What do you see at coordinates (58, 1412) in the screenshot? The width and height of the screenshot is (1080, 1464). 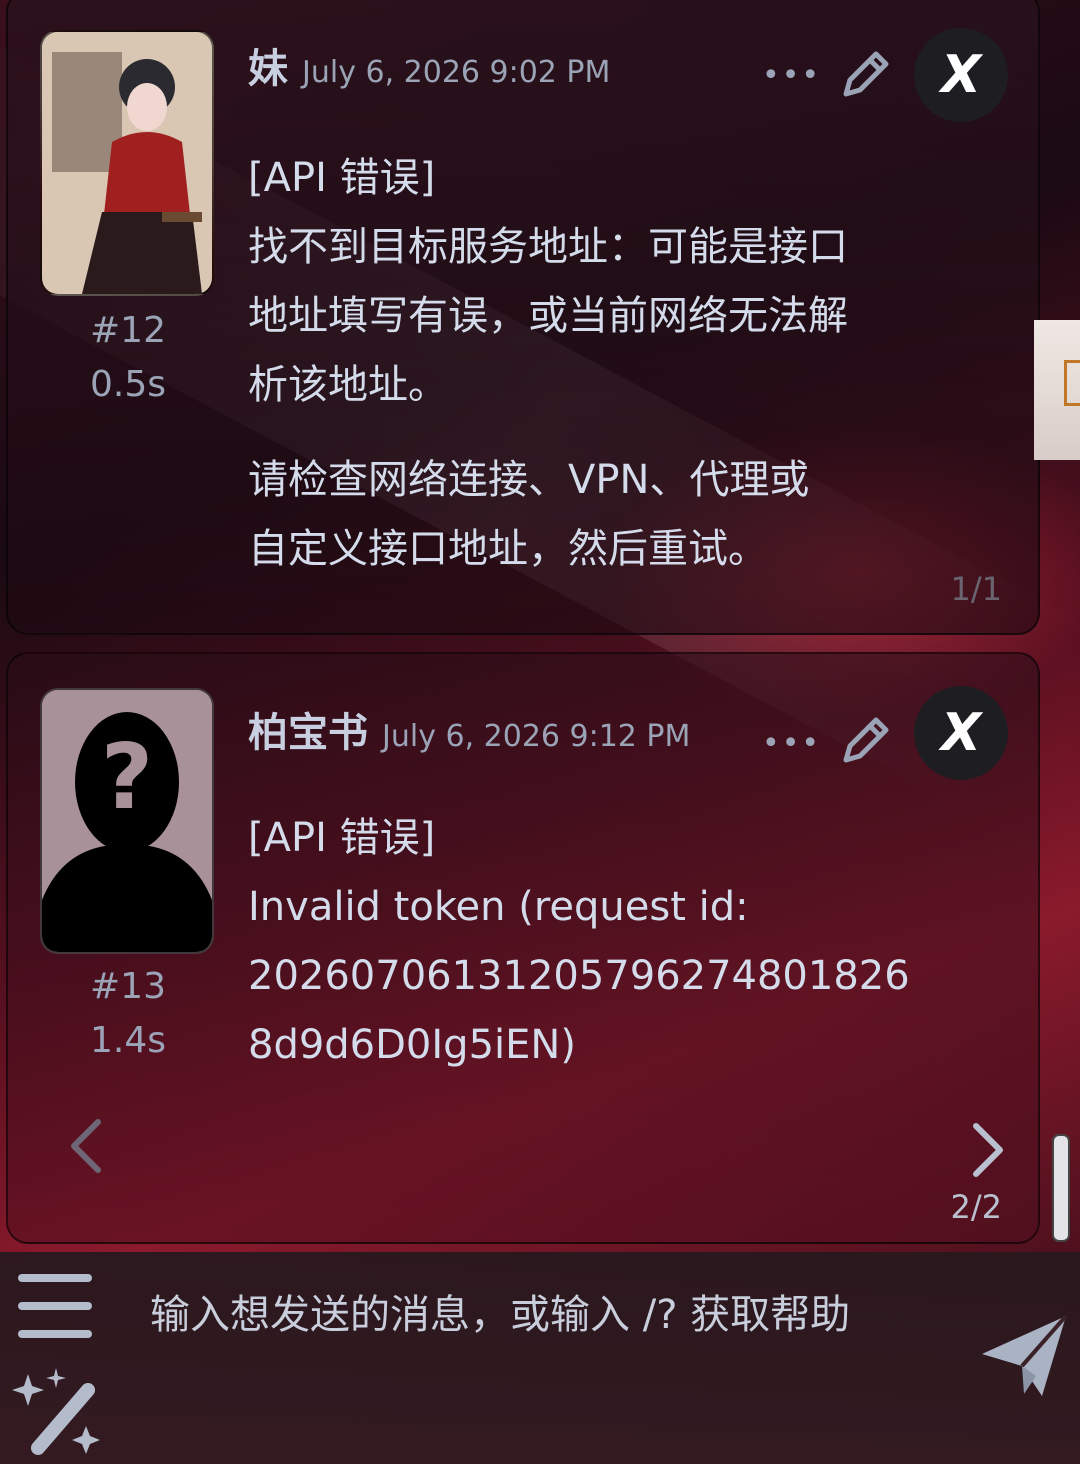 I see `magic-wand-icon` at bounding box center [58, 1412].